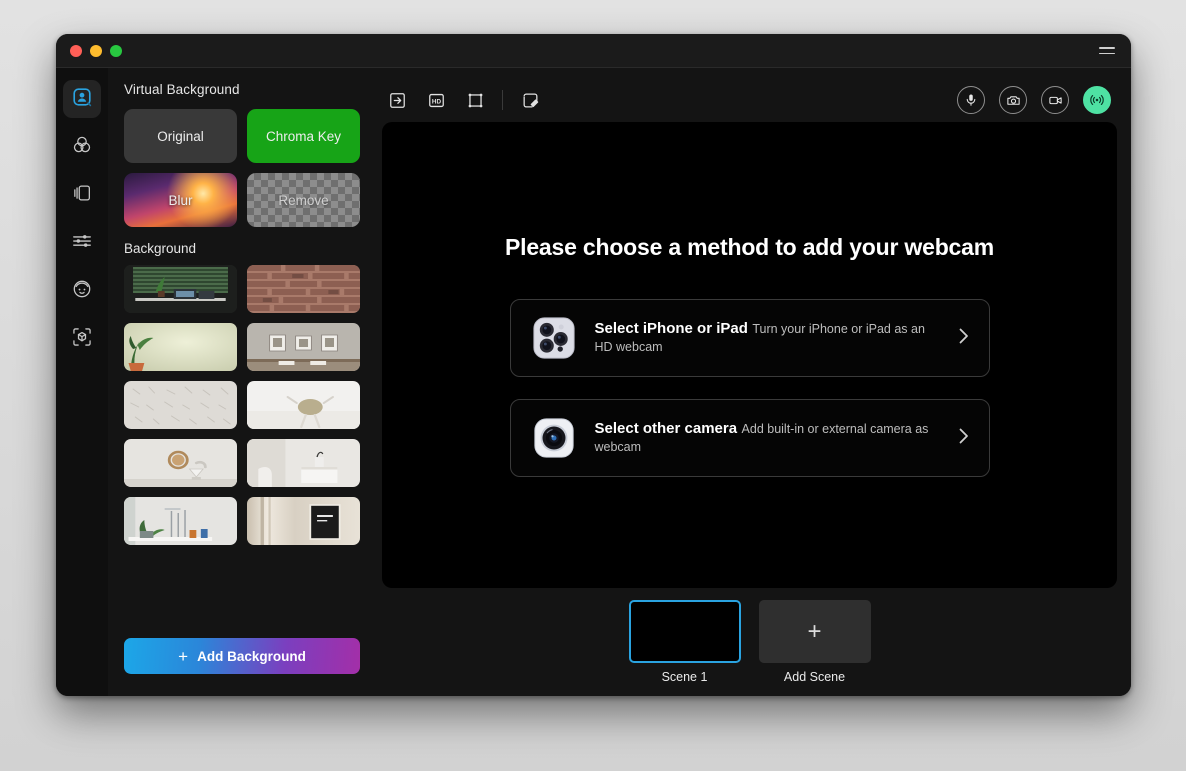  What do you see at coordinates (82, 382) in the screenshot?
I see `sidebar-rail` at bounding box center [82, 382].